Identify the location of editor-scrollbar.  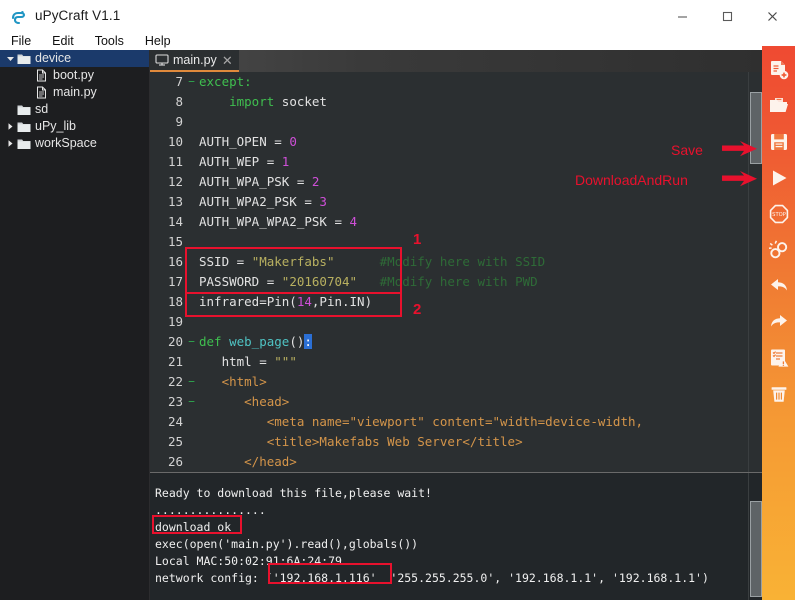
(755, 272).